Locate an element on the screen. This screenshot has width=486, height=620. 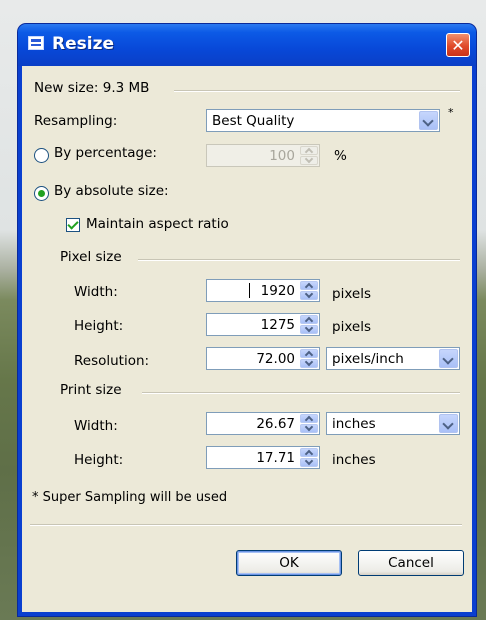
print-height-value: 17.71 is located at coordinates (275, 458).